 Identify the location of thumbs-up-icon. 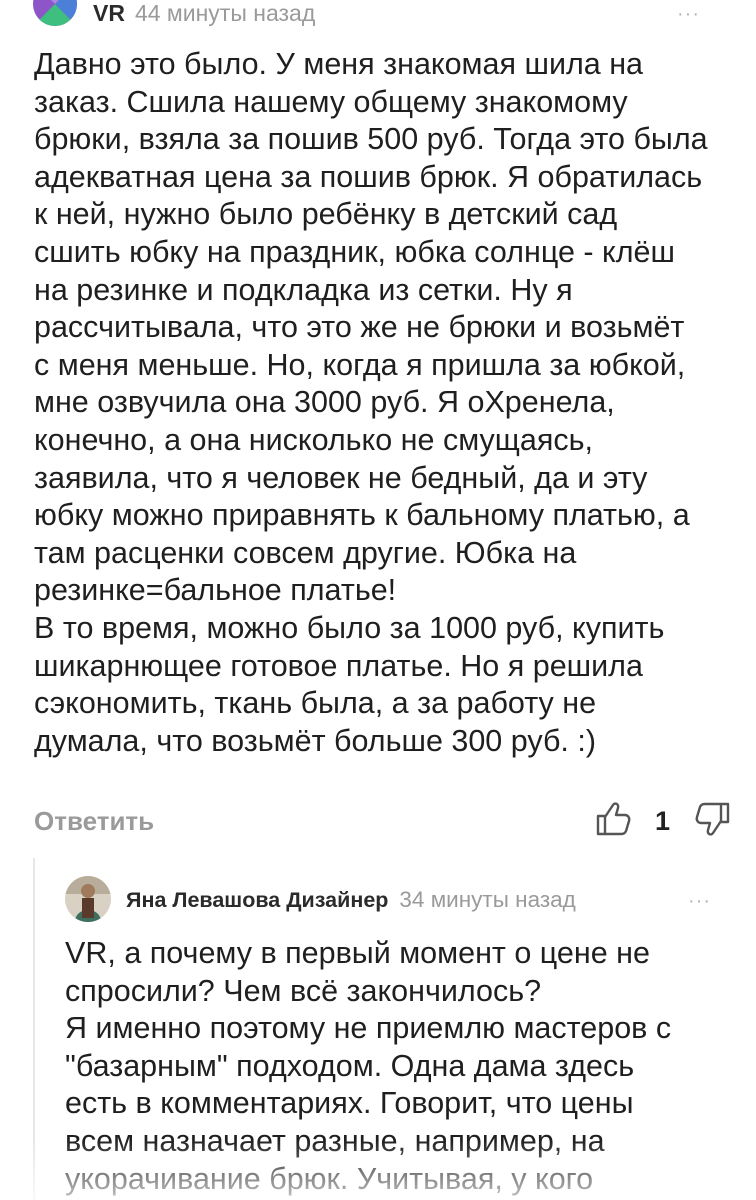
(613, 819).